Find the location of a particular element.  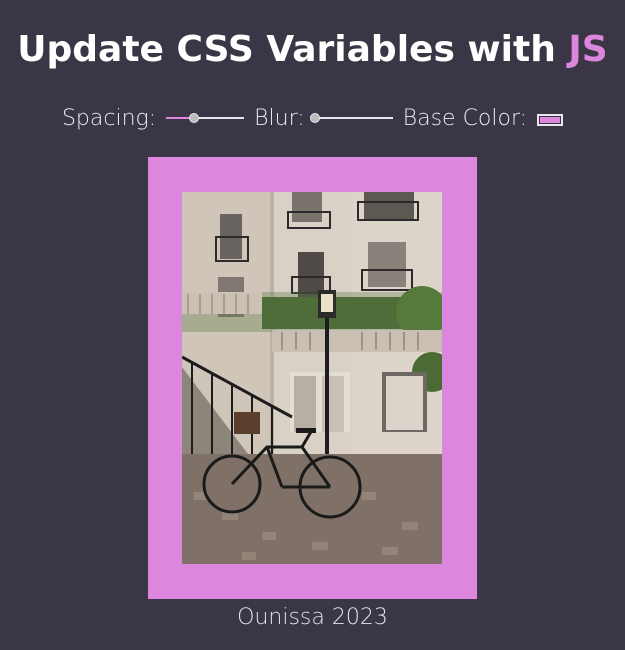

base-color-swatch is located at coordinates (550, 120).